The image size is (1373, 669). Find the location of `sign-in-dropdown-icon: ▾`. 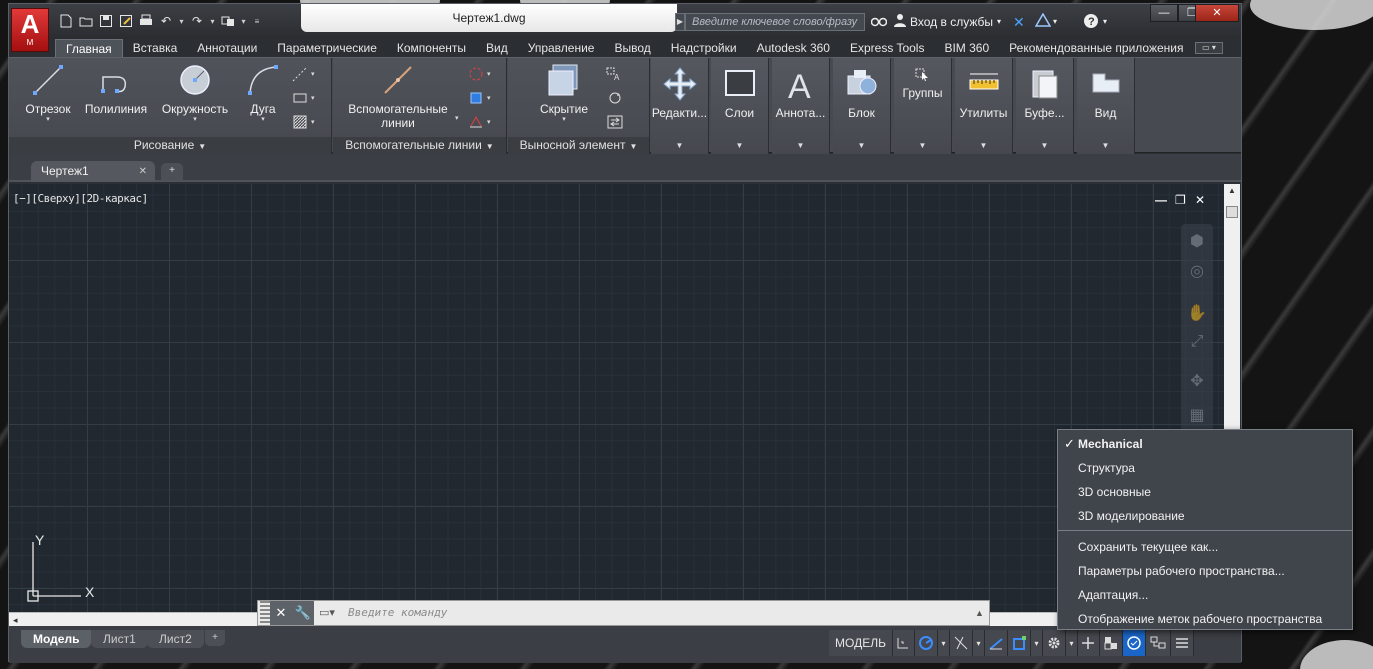

sign-in-dropdown-icon: ▾ is located at coordinates (999, 22).